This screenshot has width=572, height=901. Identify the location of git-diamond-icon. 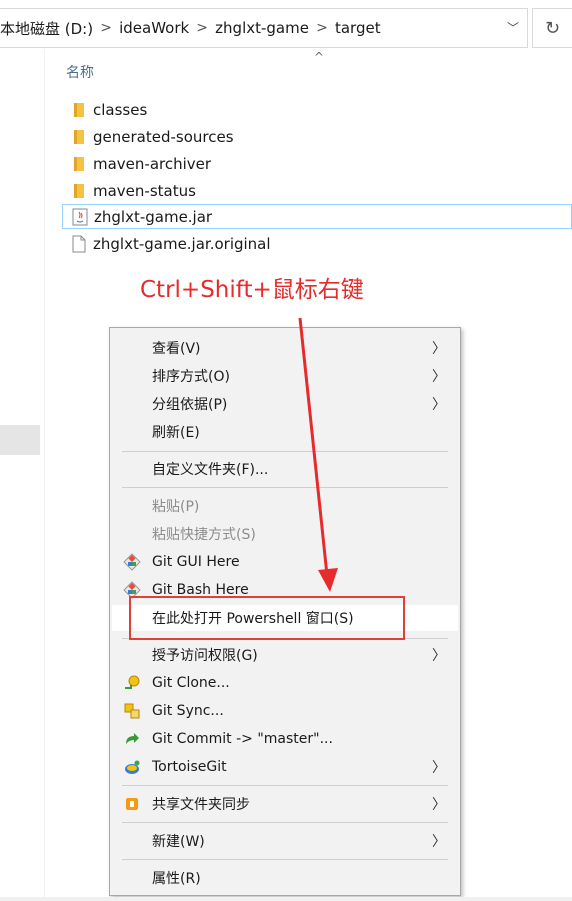
(132, 562).